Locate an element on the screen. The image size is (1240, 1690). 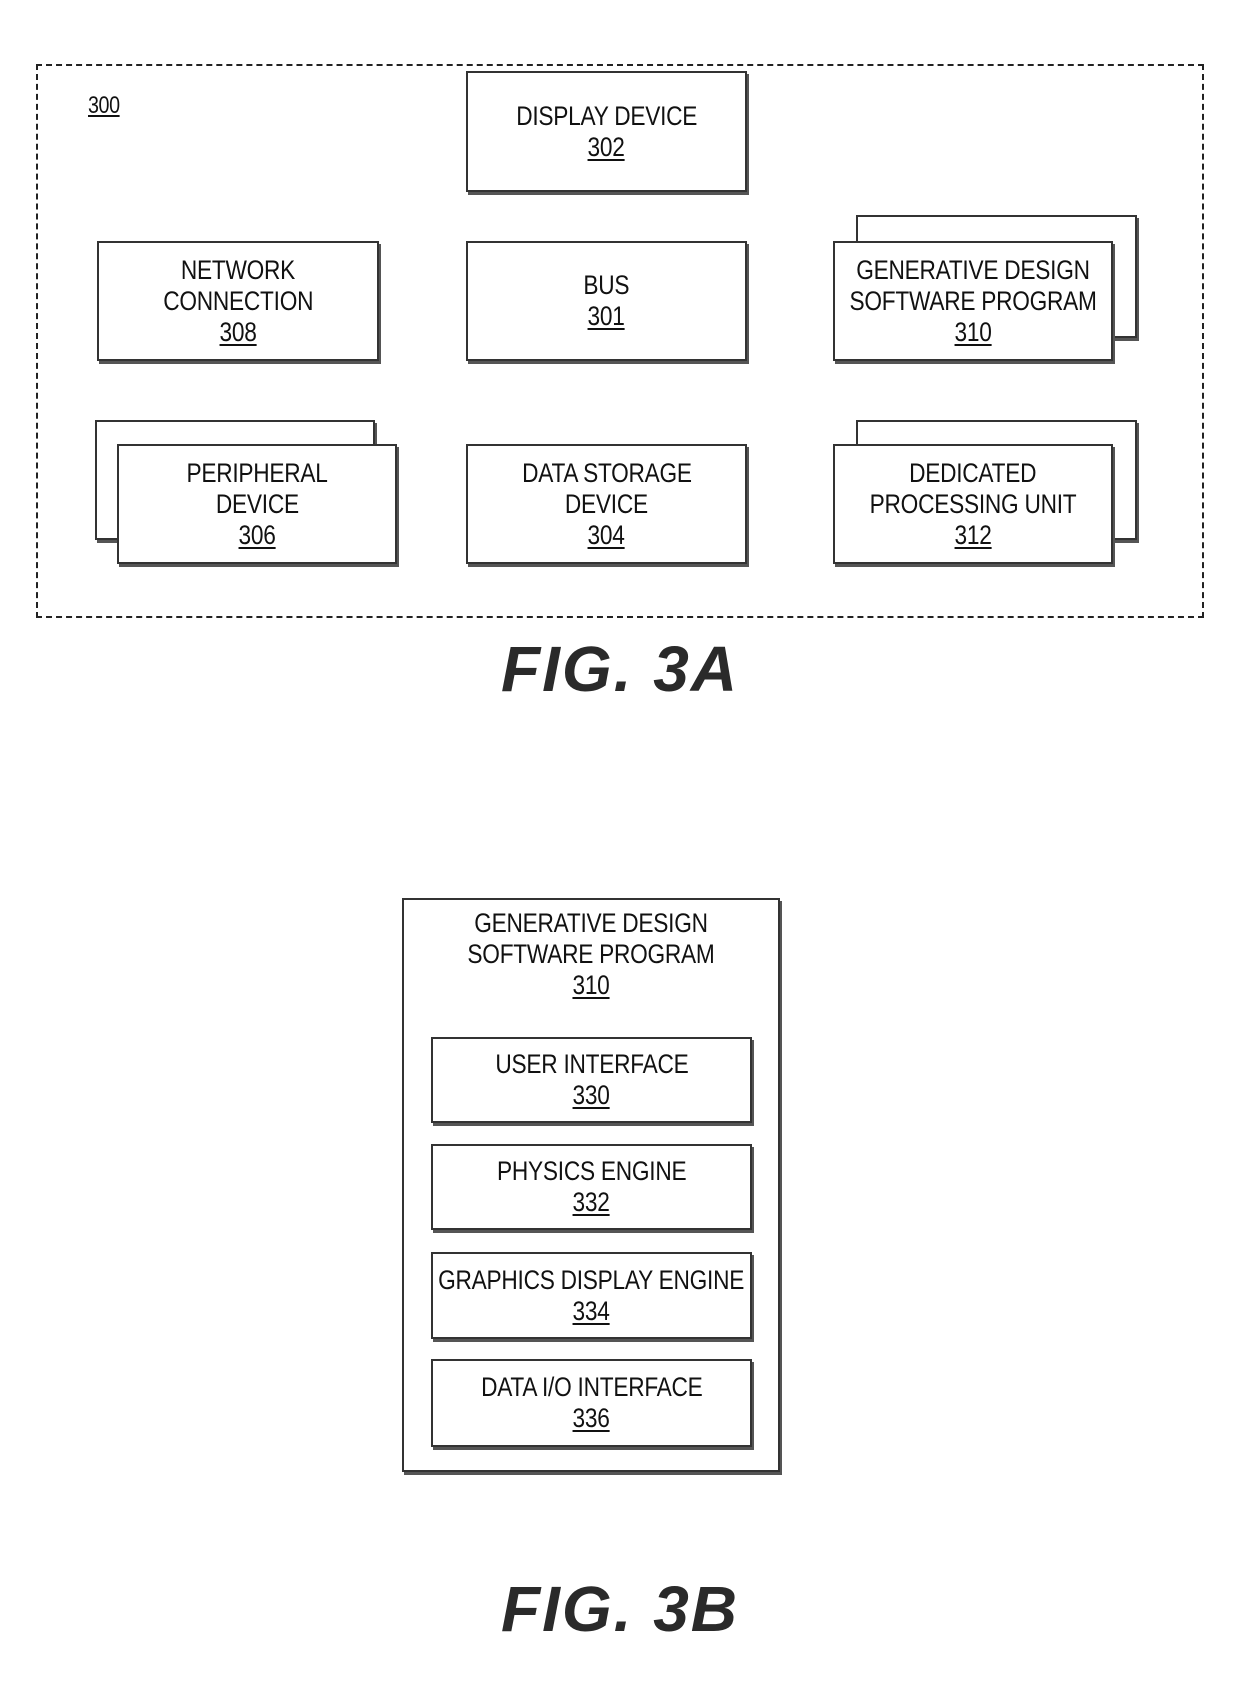
graphics-display-engine-module: GRAPHICS DISPLAY ENGINE 334 is located at coordinates (591, 1295).